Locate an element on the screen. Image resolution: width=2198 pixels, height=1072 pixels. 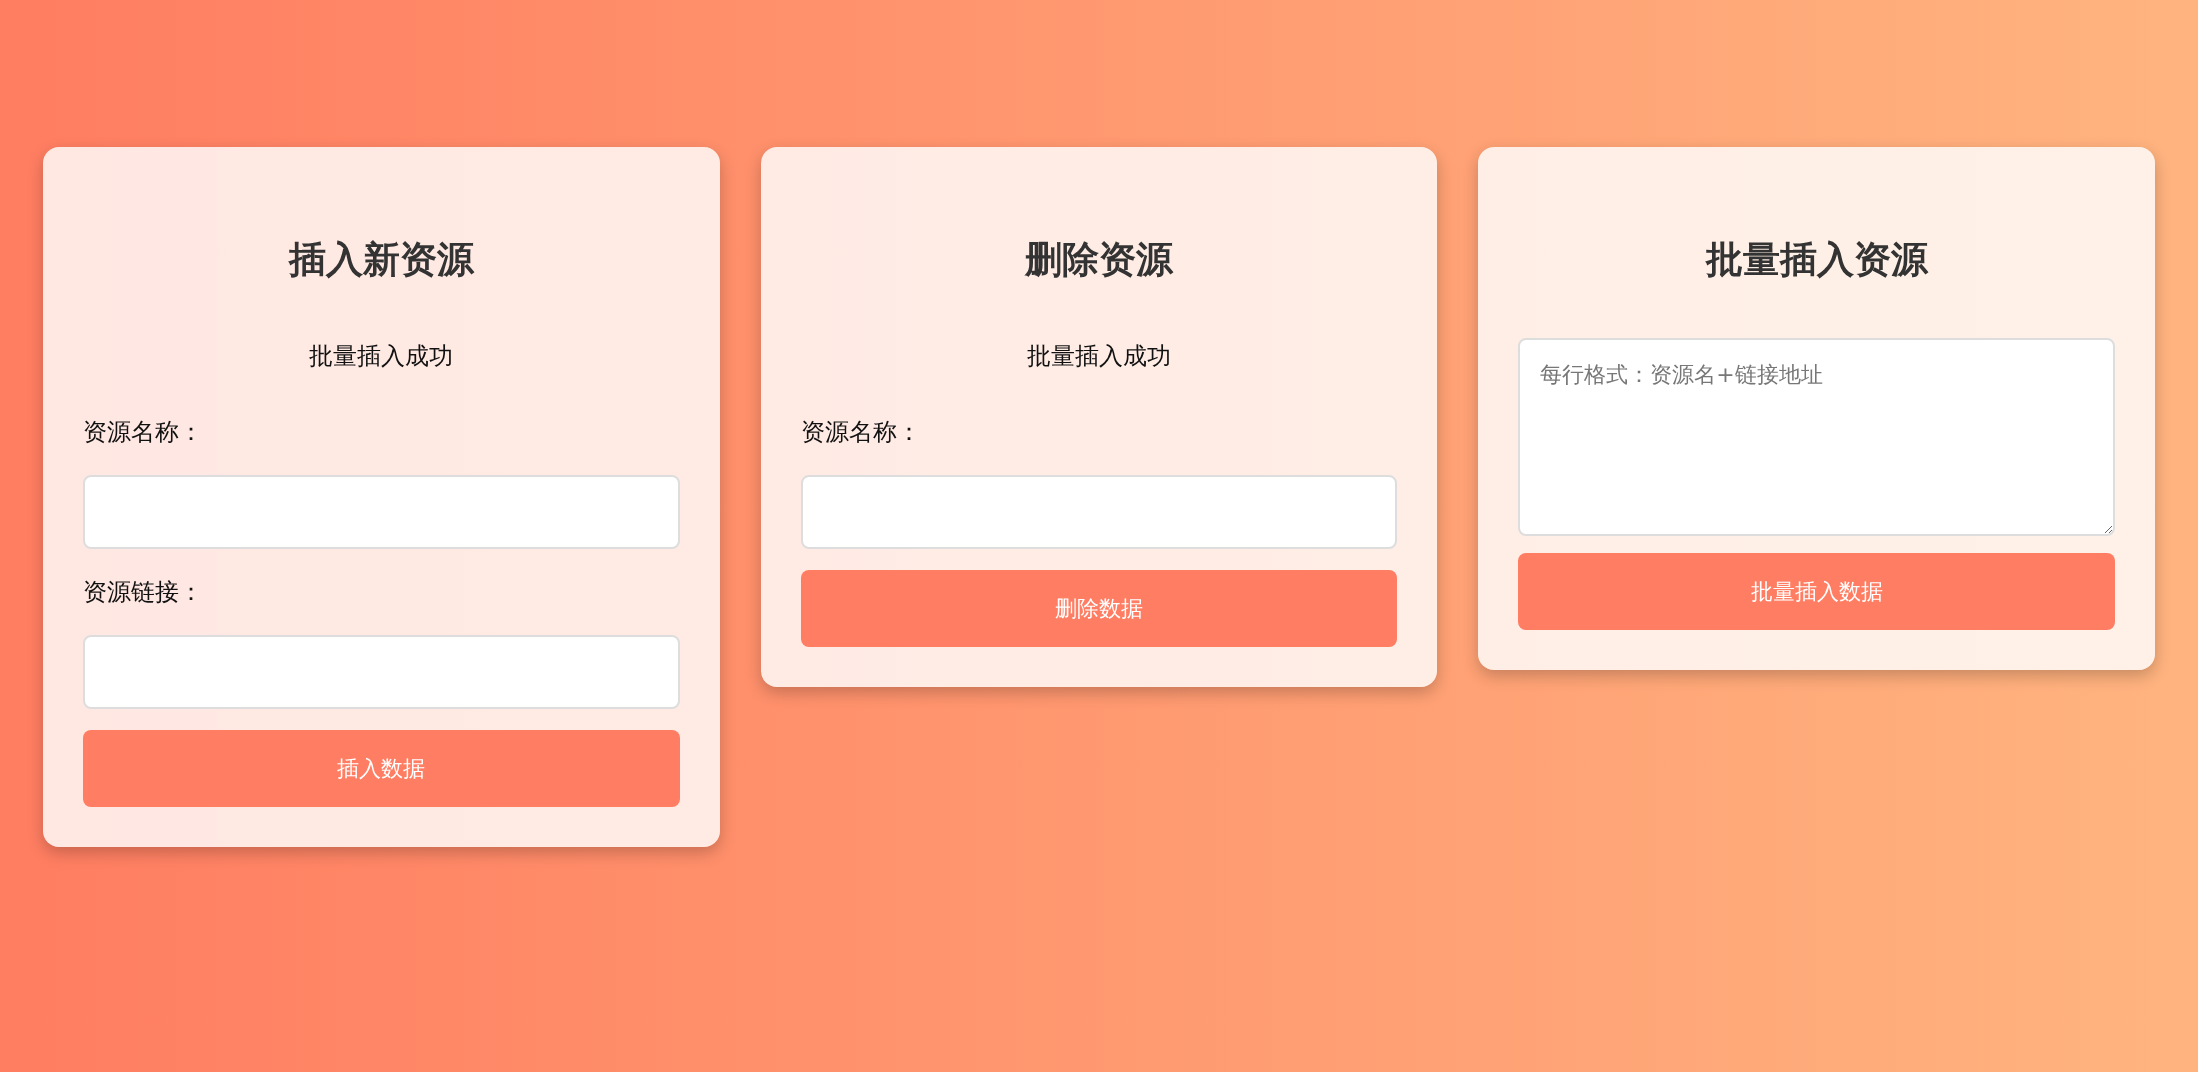
card-title: 删除资源 is located at coordinates (1099, 260).